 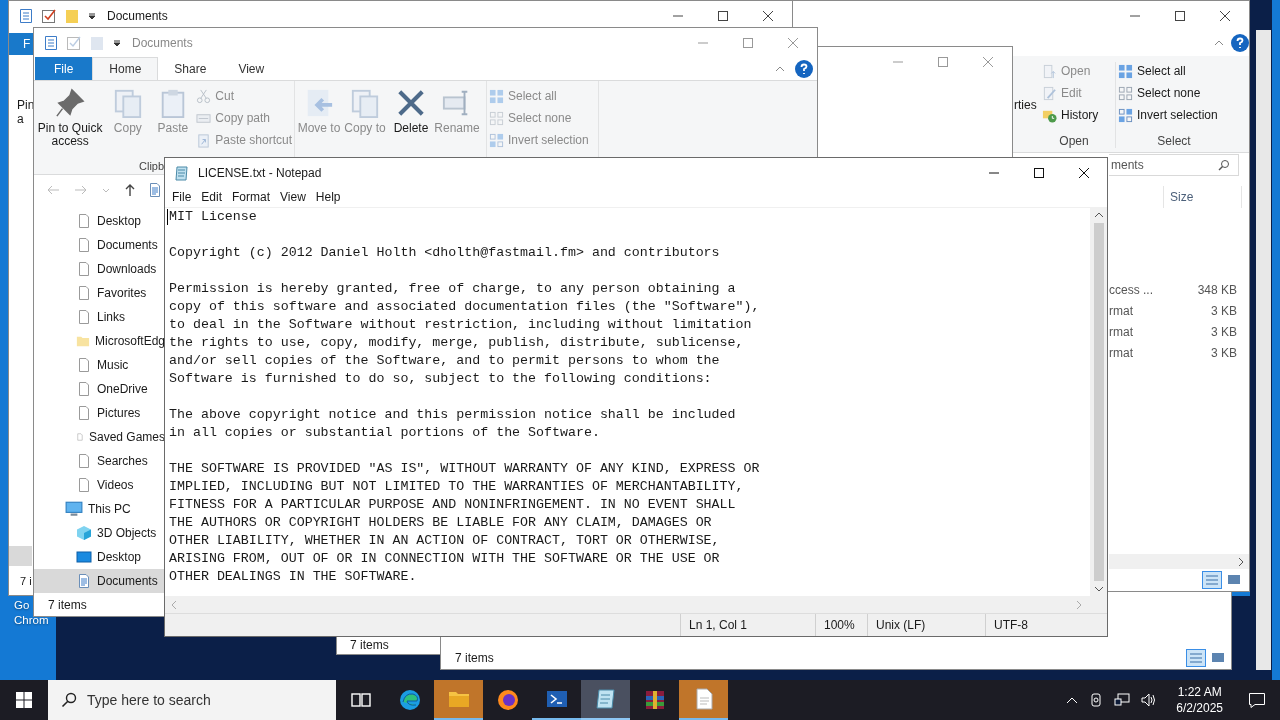 I want to click on edit-icon, so click(x=1049, y=93).